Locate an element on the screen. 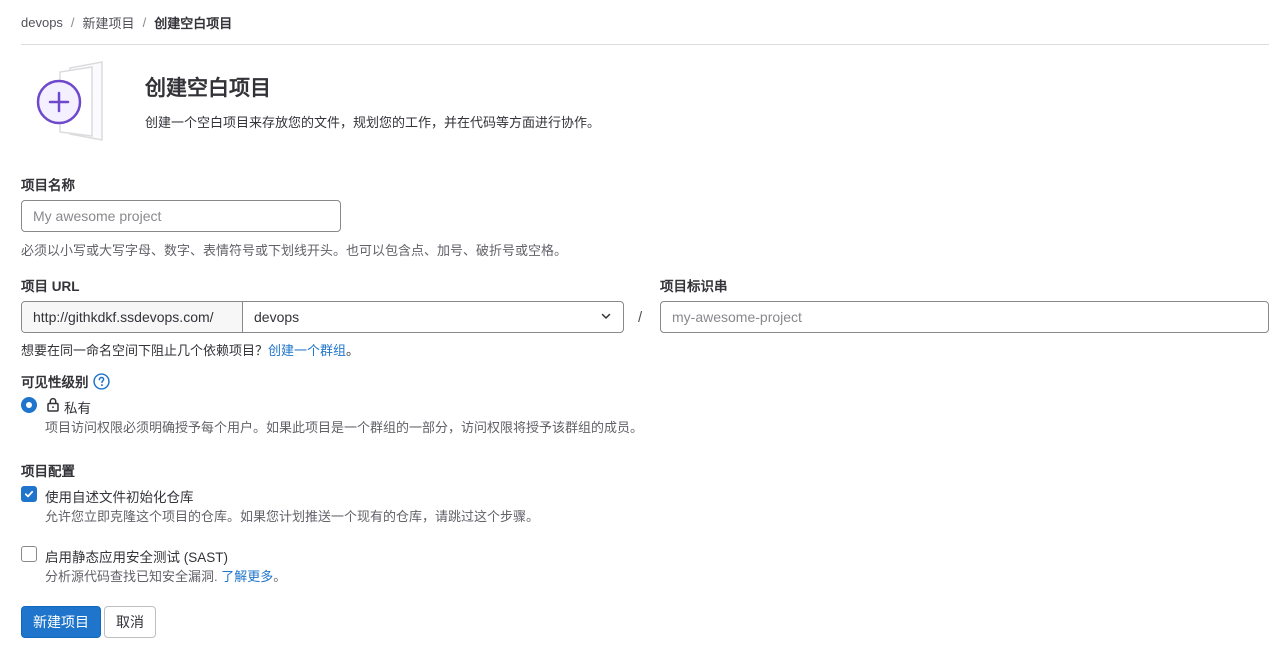 The width and height of the screenshot is (1283, 656). visibility-private-label: 私有 is located at coordinates (77, 408).